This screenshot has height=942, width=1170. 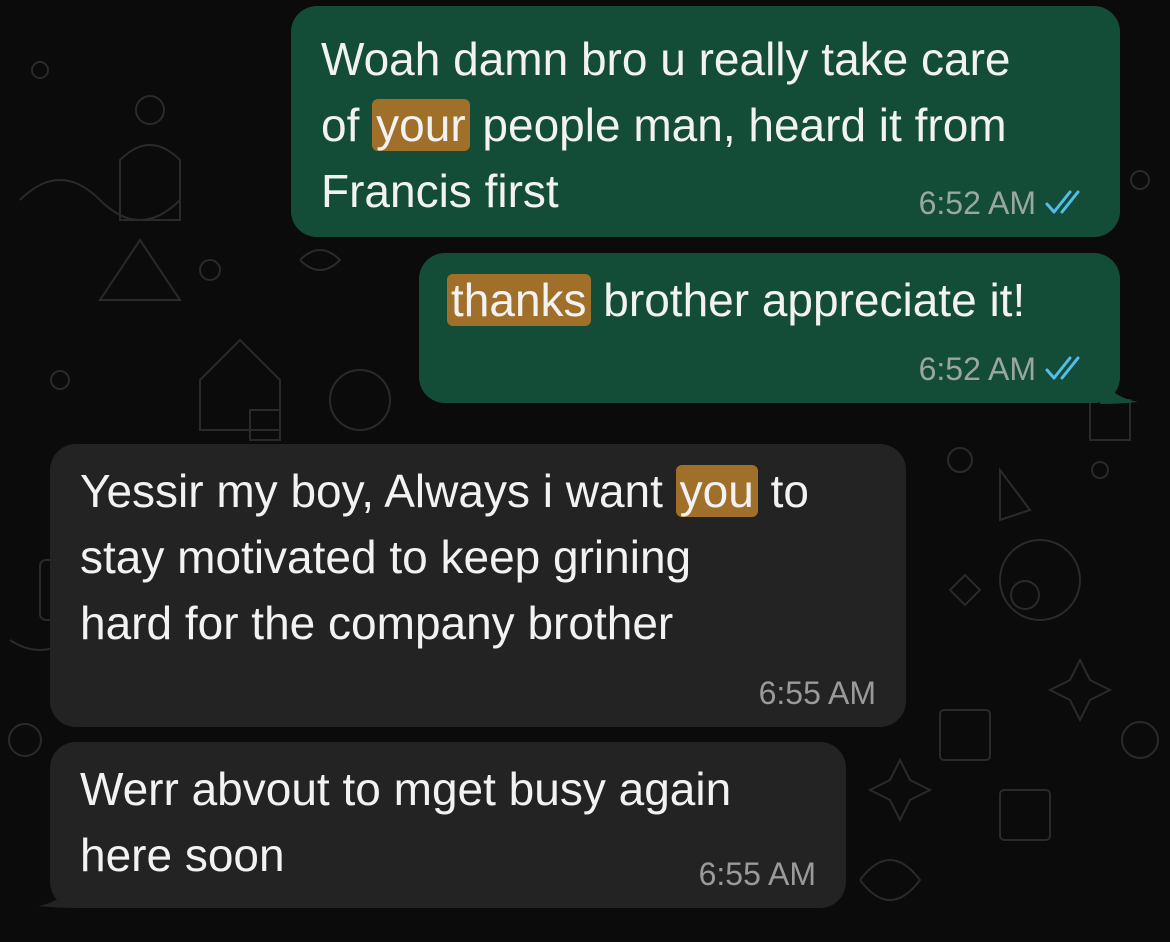 I want to click on bubble-tail-incoming, so click(x=57, y=891).